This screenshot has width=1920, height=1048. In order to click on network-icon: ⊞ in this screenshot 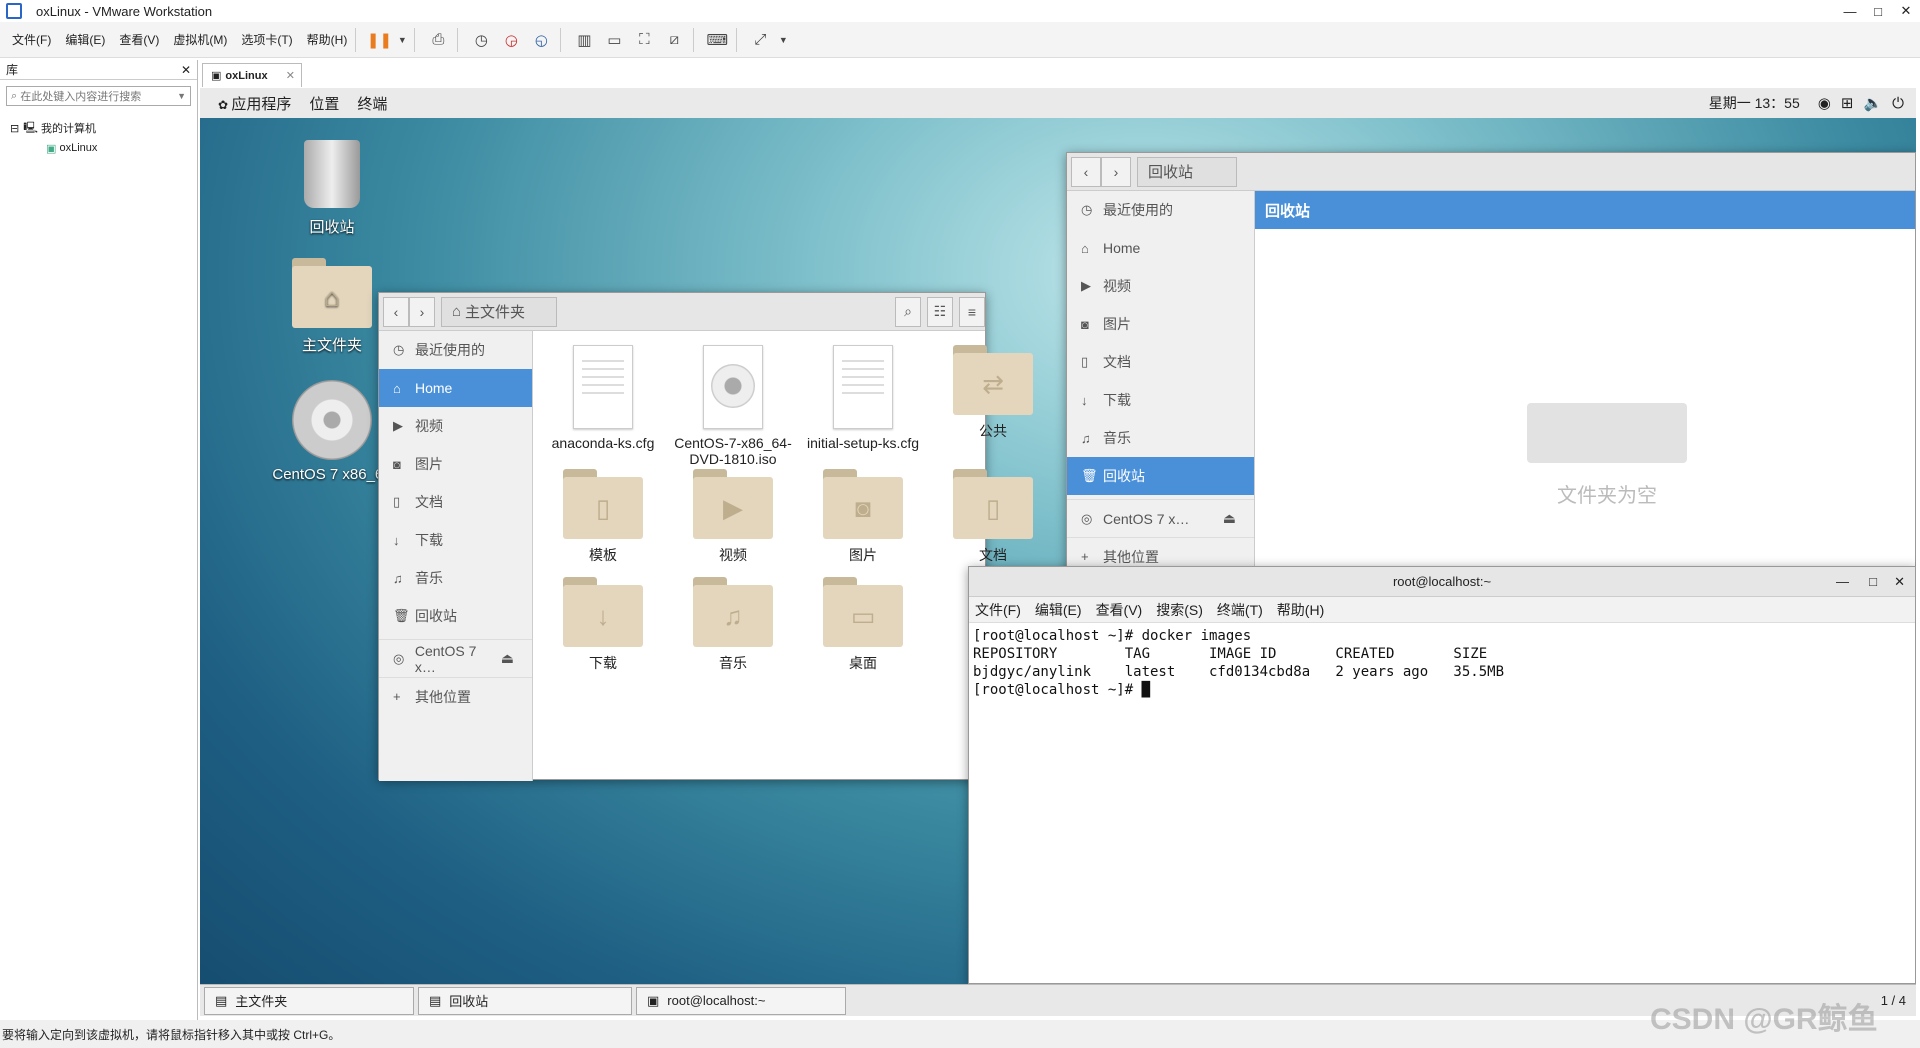, I will do `click(1847, 103)`.